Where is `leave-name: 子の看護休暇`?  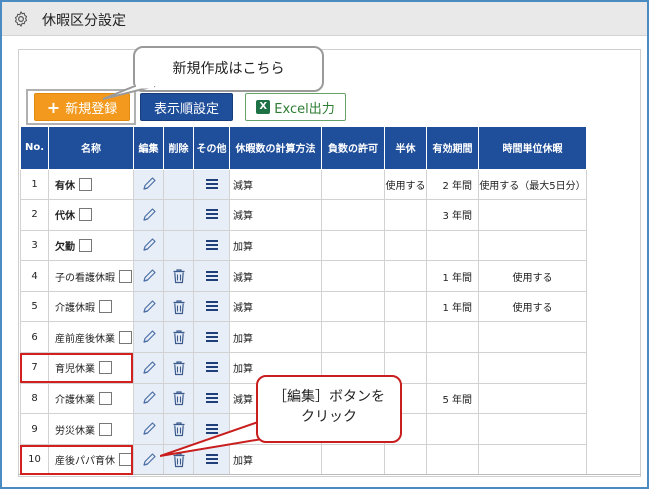 leave-name: 子の看護休暇 is located at coordinates (85, 278).